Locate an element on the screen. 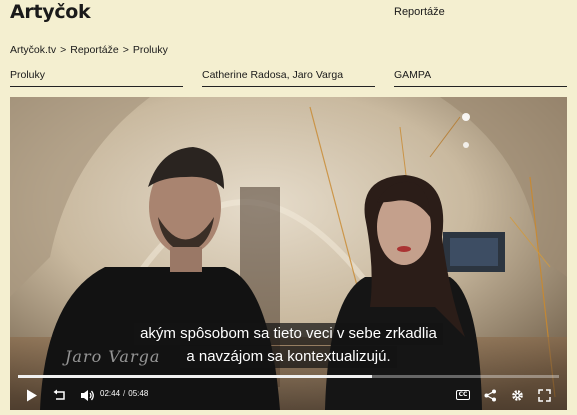  duration: 05:48 is located at coordinates (138, 393).